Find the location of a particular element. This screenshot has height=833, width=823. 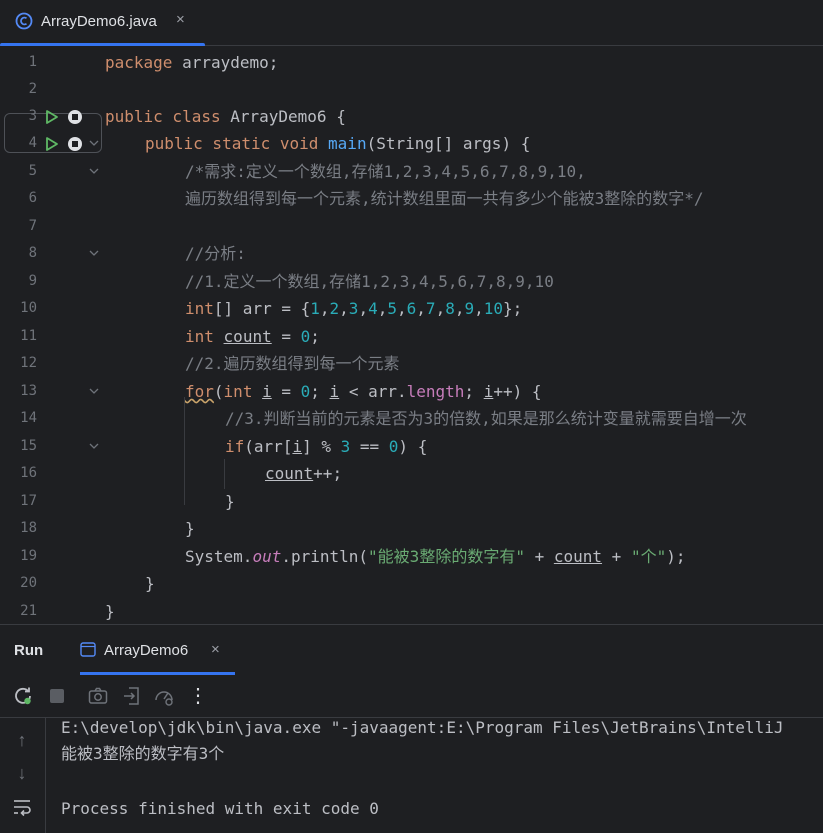

scroll-up-icon: ↑ is located at coordinates (22, 740).